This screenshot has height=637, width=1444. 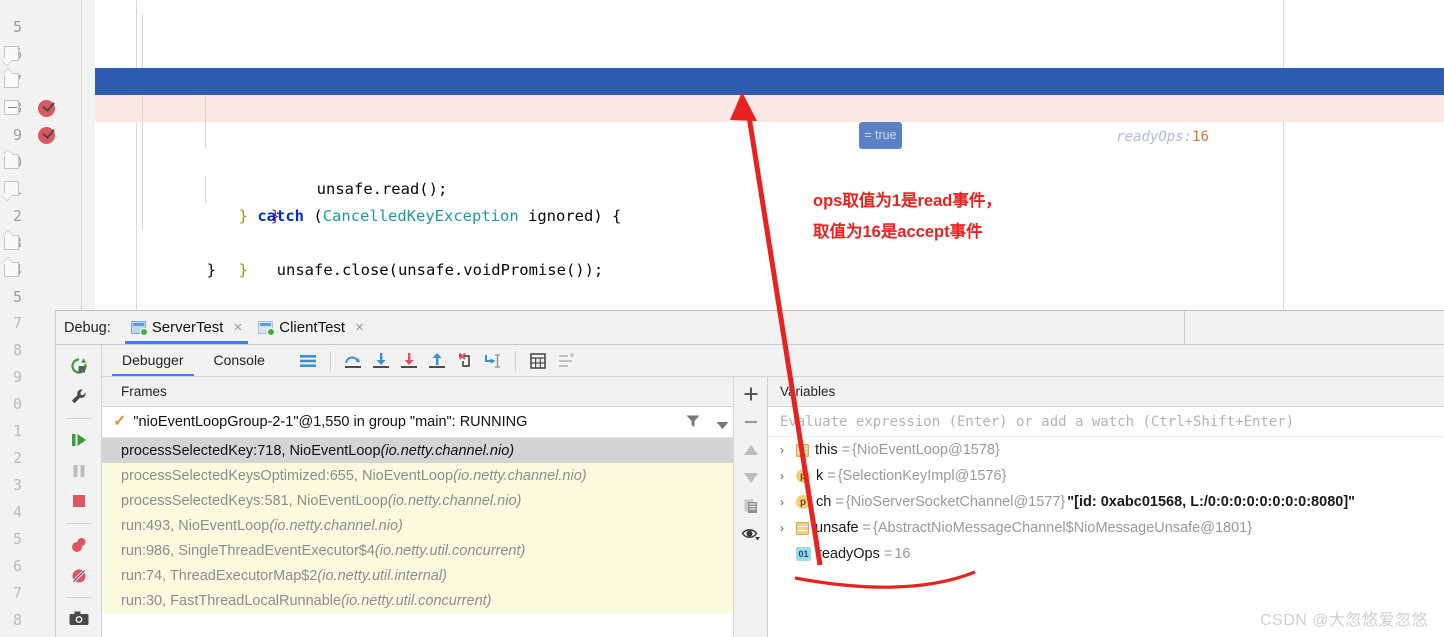 I want to click on mute-breakpoints-icon, so click(x=79, y=576).